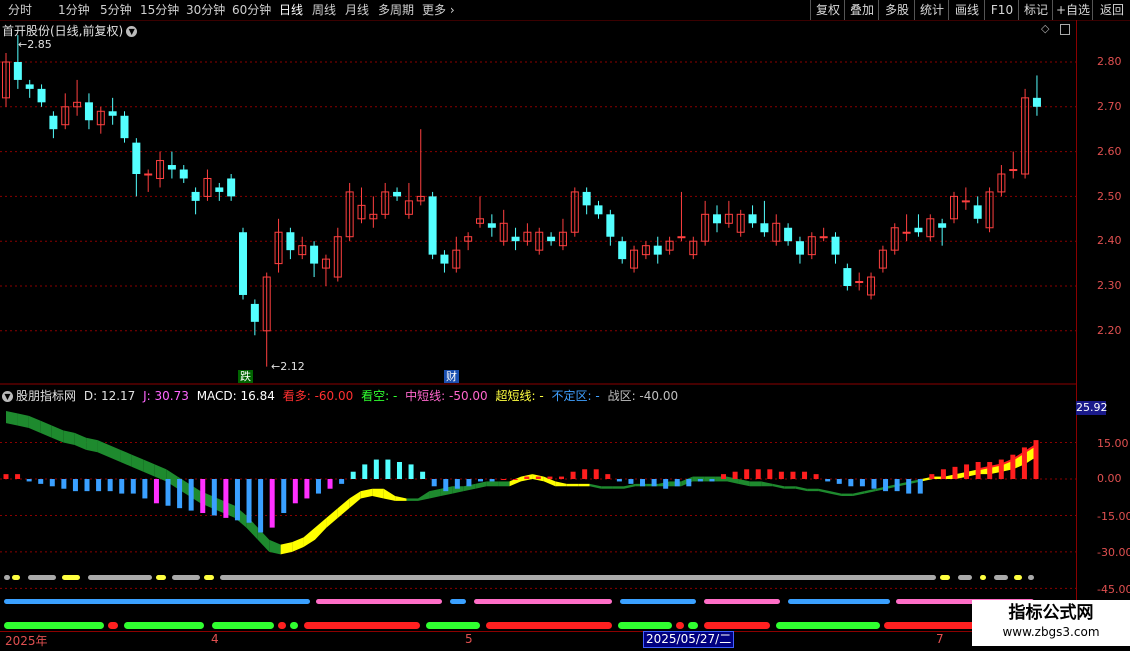 This screenshot has width=1130, height=651. I want to click on chevron-down-icon: ▼, so click(7, 396).